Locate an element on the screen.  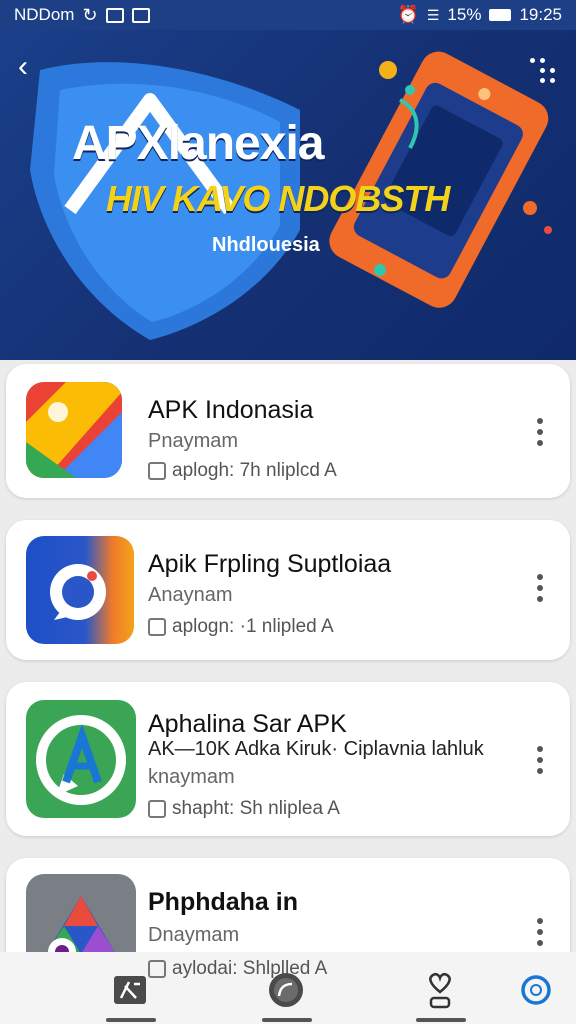
chat-icon is located at coordinates (286, 990).